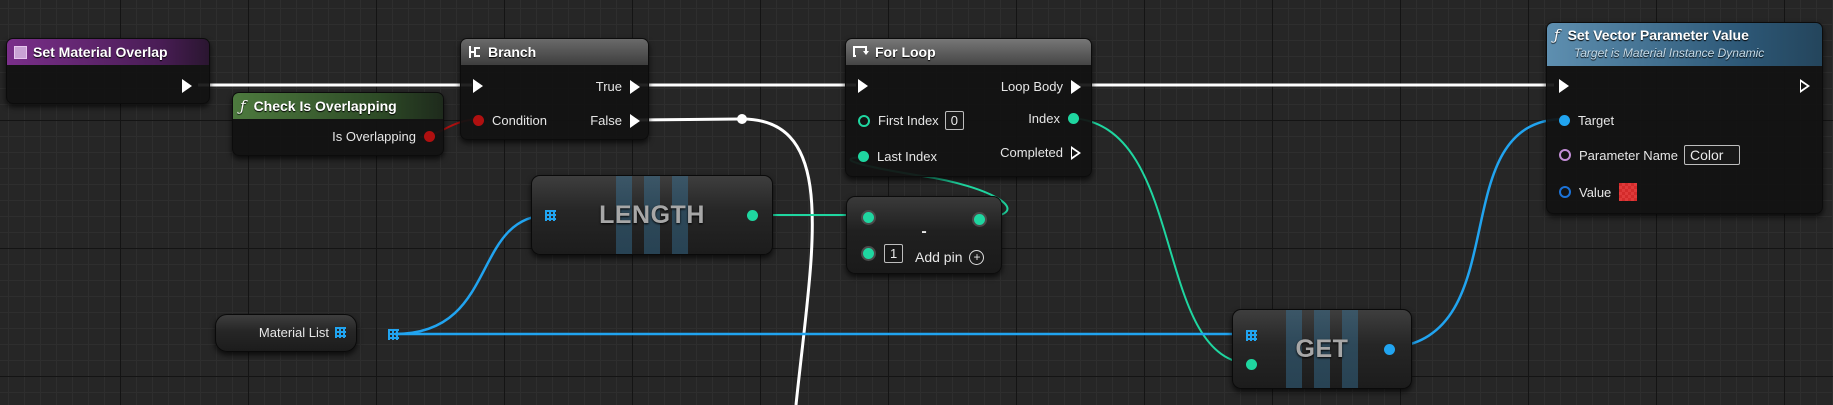 Image resolution: width=1833 pixels, height=405 pixels. What do you see at coordinates (894, 253) in the screenshot?
I see `subtract-value-input: 1` at bounding box center [894, 253].